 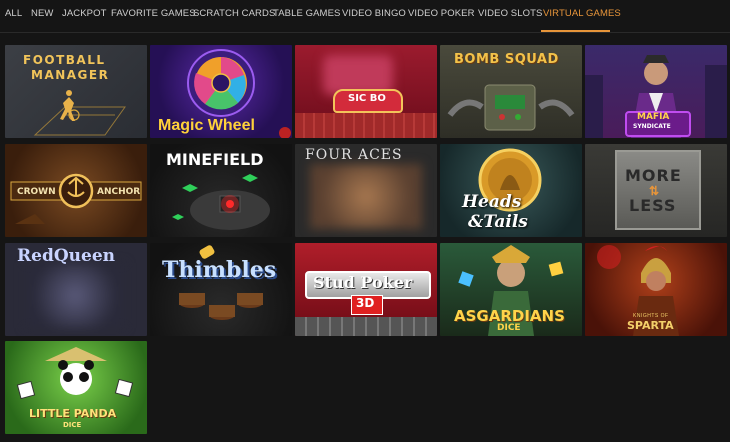 I want to click on tab-favorite-games: FAVORITE GAMES, so click(x=153, y=13).